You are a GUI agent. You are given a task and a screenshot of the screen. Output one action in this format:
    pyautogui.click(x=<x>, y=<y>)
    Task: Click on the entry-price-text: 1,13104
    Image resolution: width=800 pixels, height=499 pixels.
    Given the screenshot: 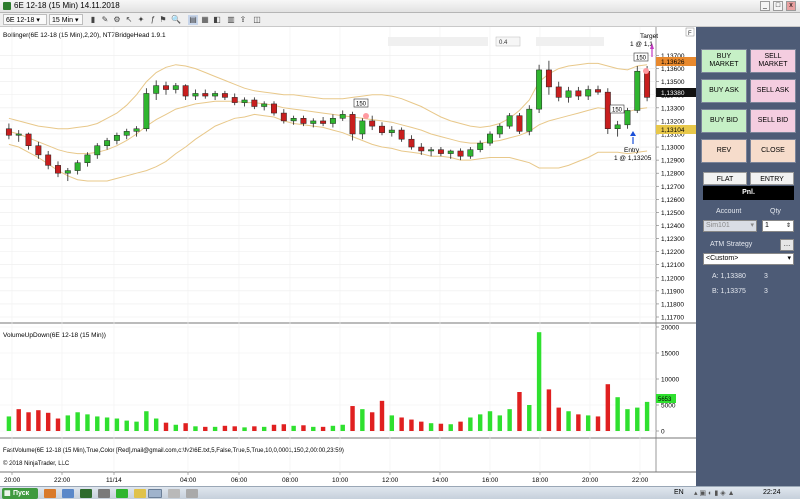 What is the action you would take?
    pyautogui.click(x=673, y=130)
    